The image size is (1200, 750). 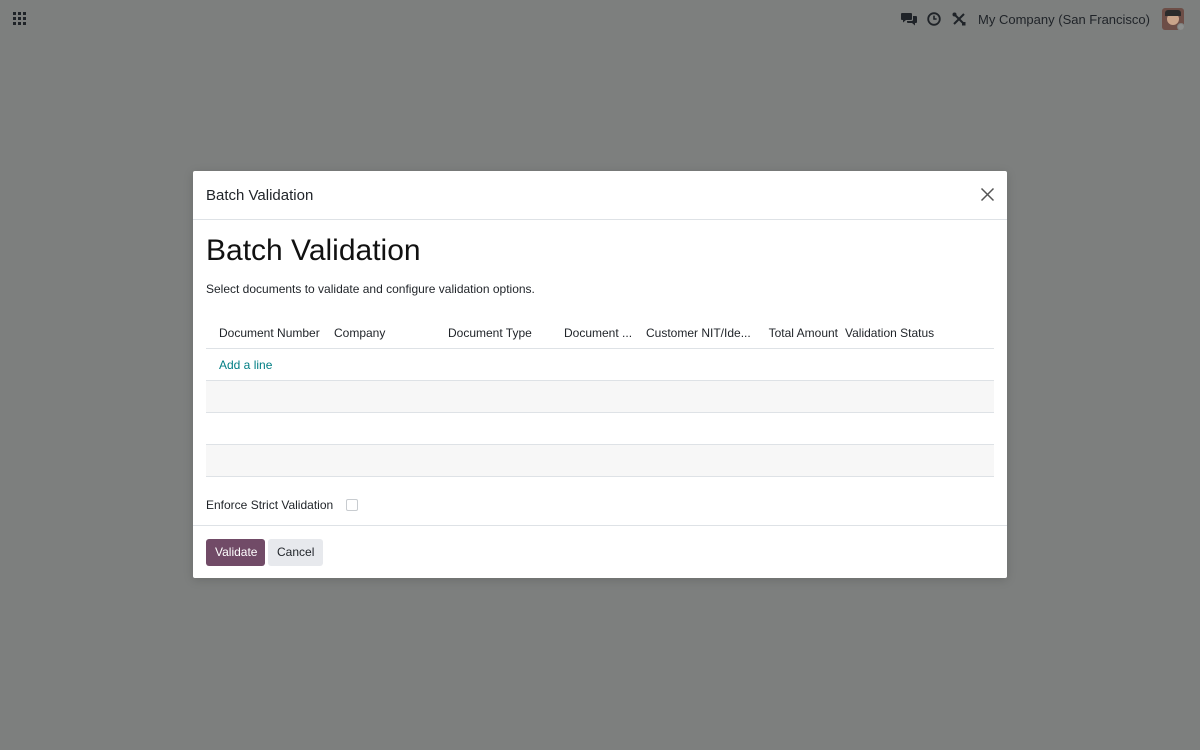 I want to click on company-switcher: My Company (San Francisco), so click(x=1064, y=19).